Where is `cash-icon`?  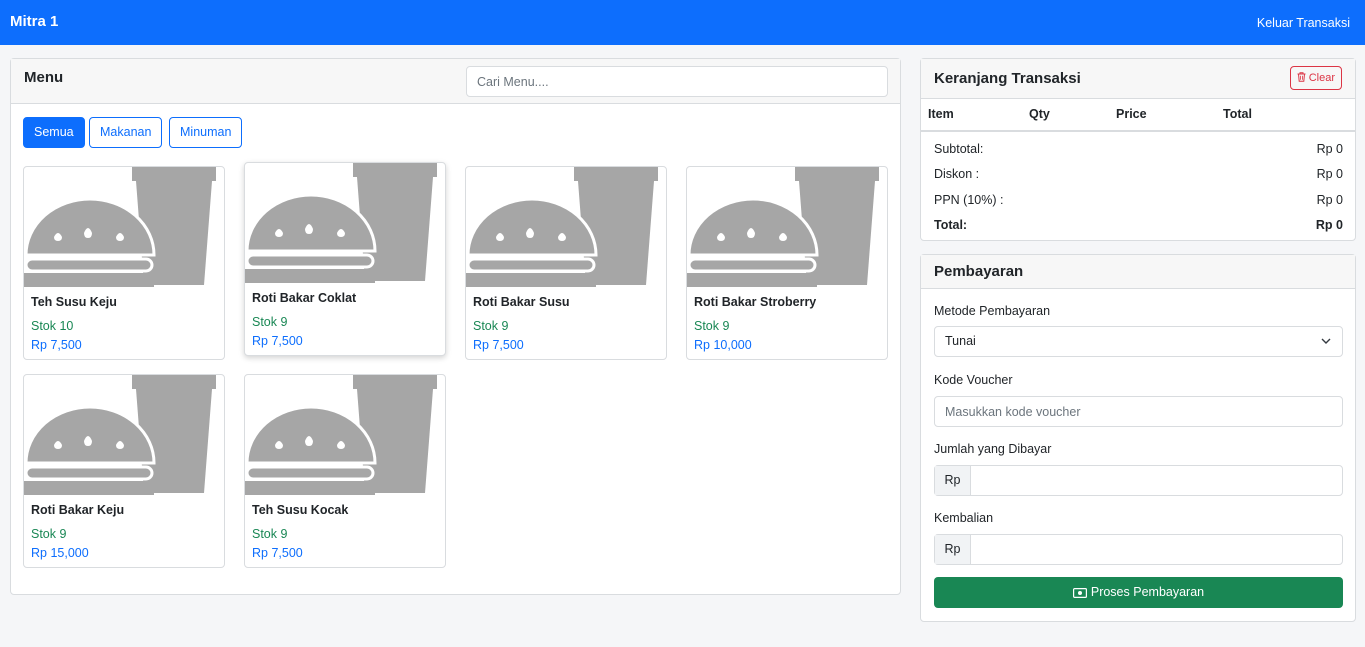
cash-icon is located at coordinates (1079, 593).